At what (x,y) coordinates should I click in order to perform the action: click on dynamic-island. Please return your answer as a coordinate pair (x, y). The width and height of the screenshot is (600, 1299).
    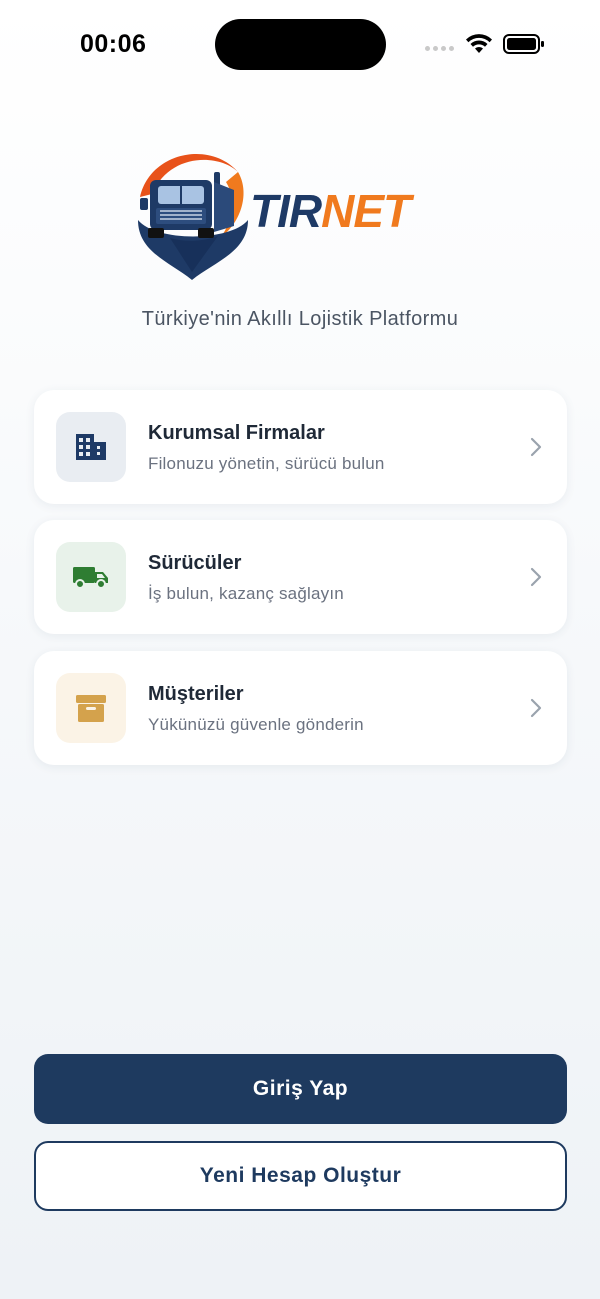
    Looking at the image, I should click on (300, 44).